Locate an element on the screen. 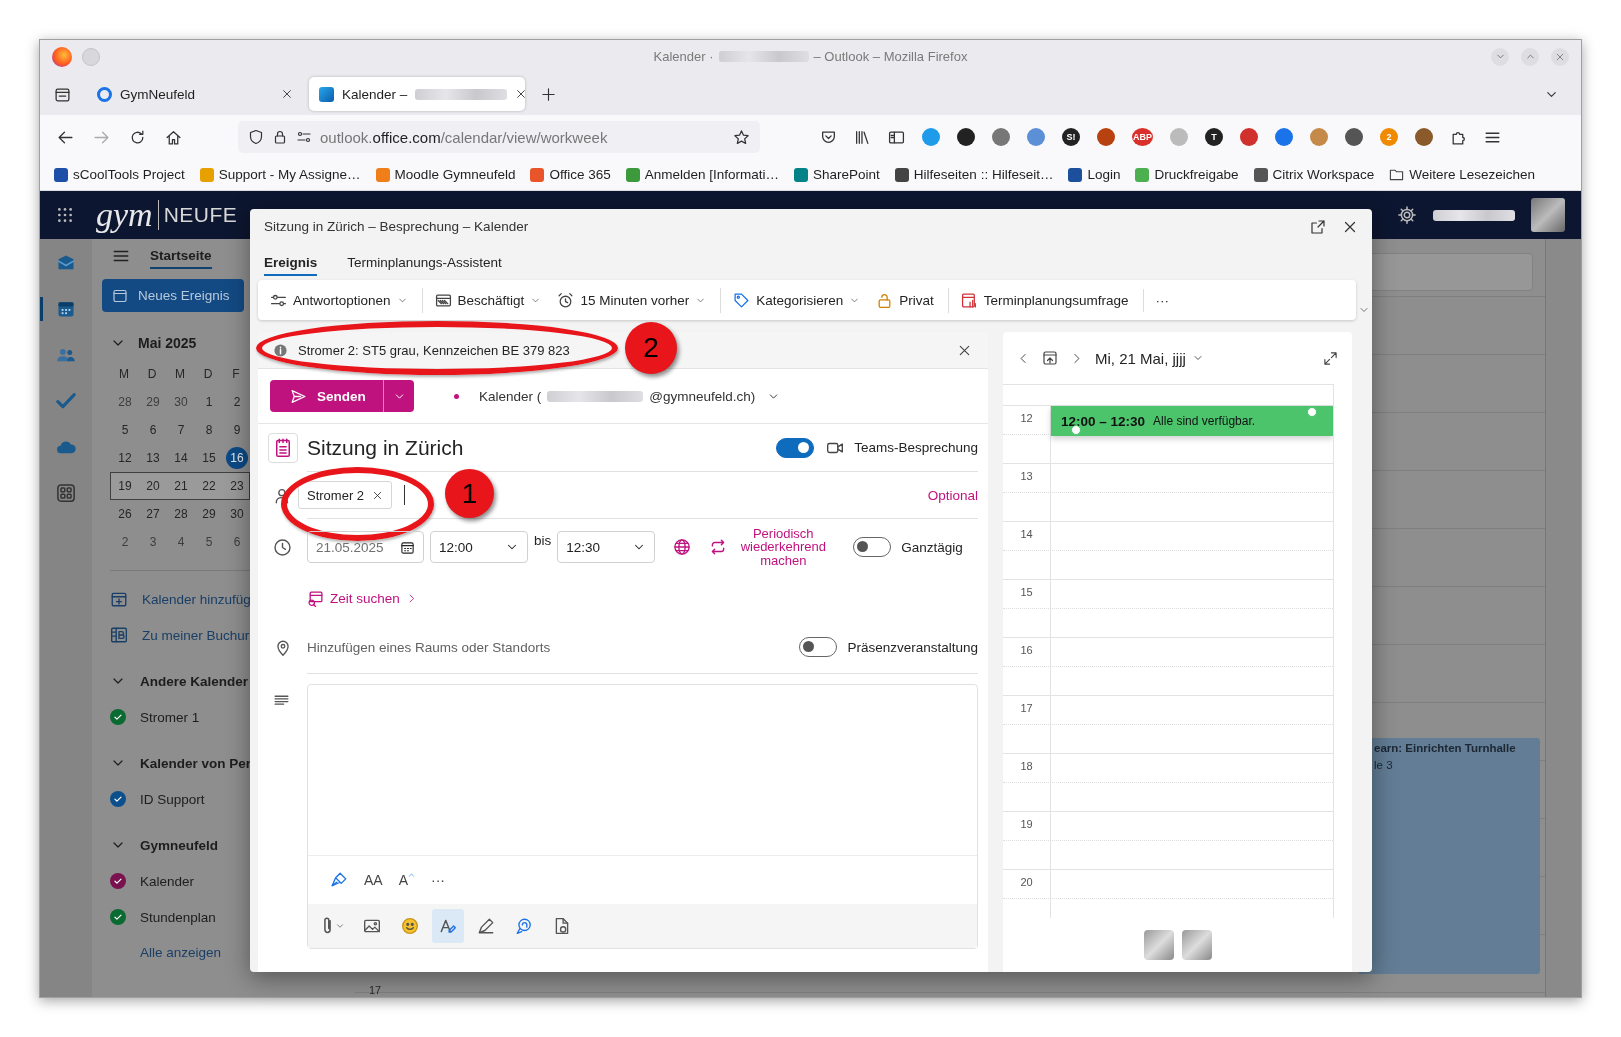 This screenshot has height=1037, width=1621. ribbon-button: Antwortoptionen is located at coordinates (339, 300).